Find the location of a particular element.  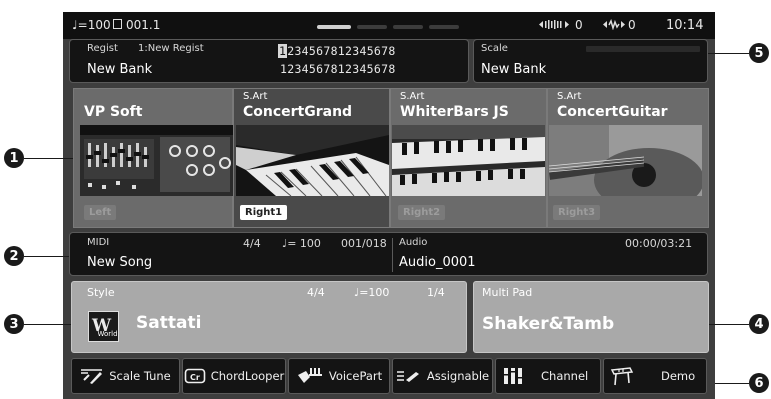

regist-memory-row-1: 1234567812345678 is located at coordinates (337, 51).